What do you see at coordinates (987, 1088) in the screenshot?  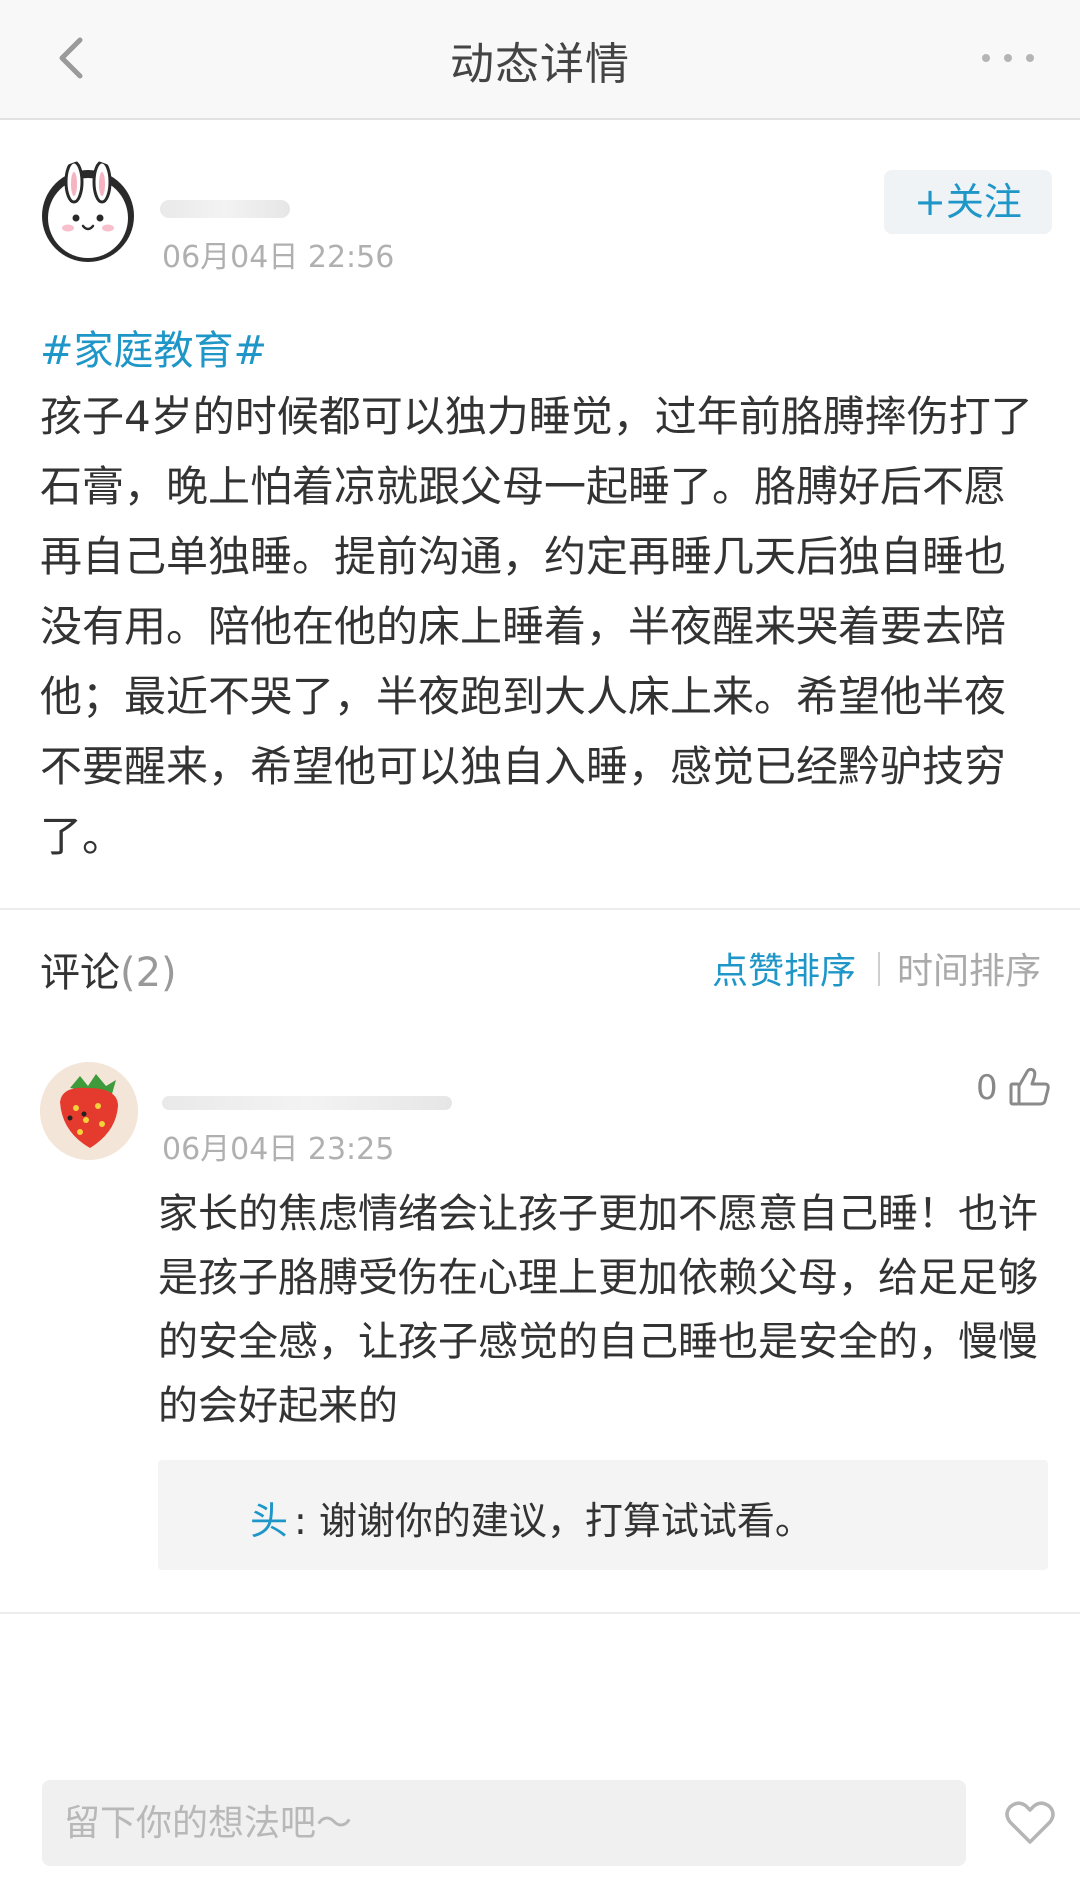 I see `comment-like-count: 0` at bounding box center [987, 1088].